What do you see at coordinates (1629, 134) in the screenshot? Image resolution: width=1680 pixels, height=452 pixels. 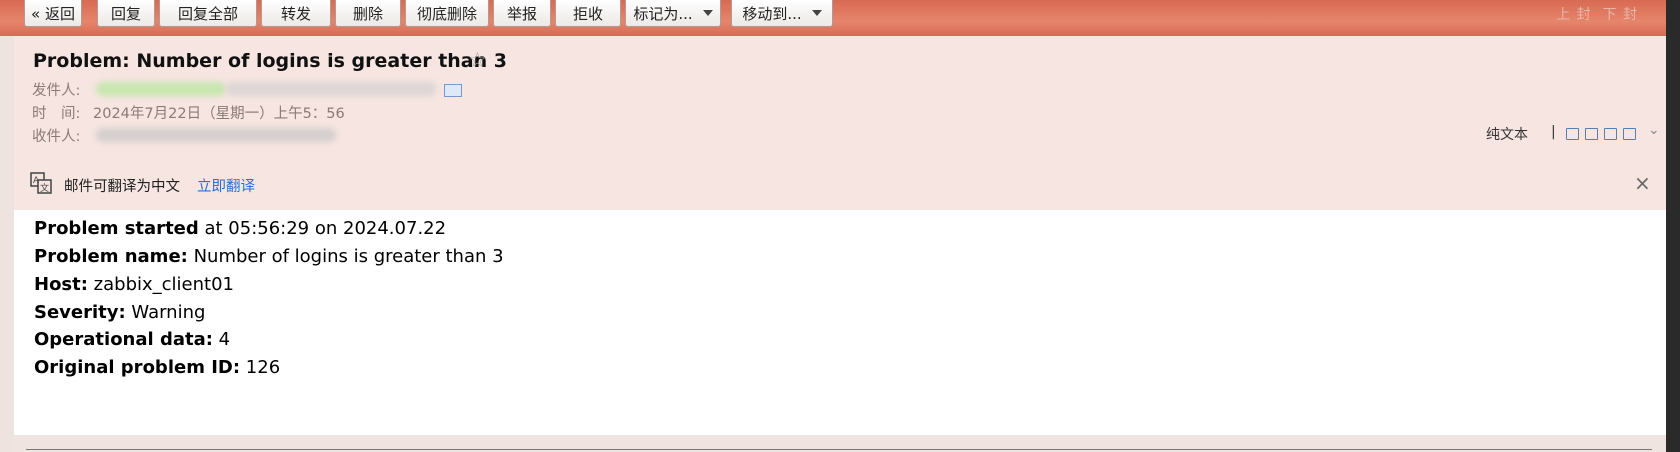 I see `print-icon` at bounding box center [1629, 134].